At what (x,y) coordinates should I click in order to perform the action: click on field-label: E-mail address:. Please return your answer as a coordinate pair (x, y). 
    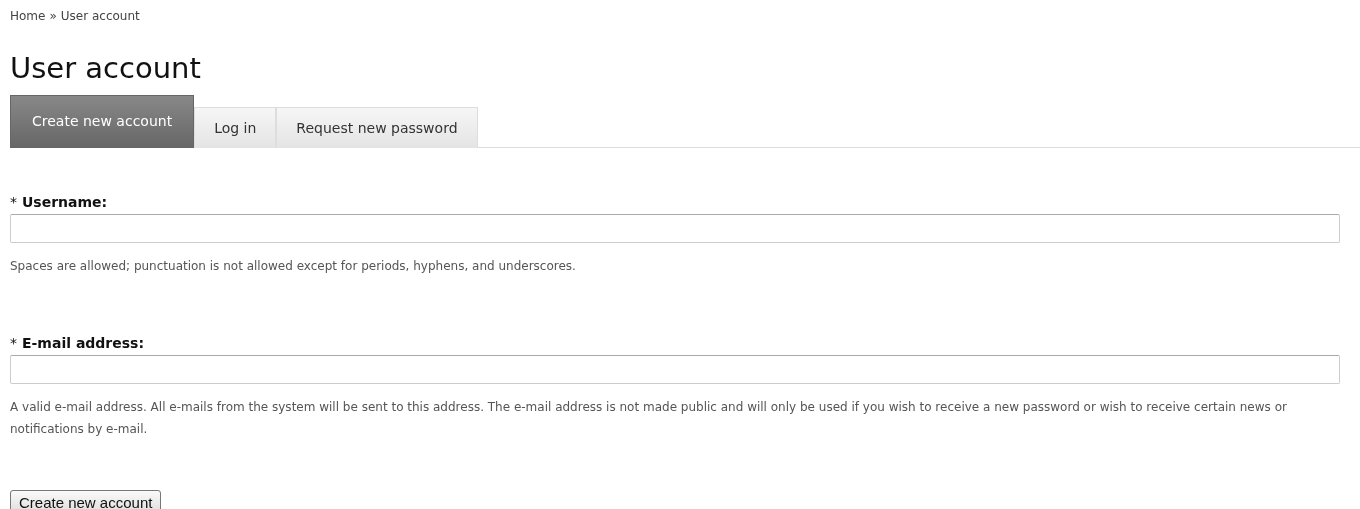
    Looking at the image, I should click on (83, 343).